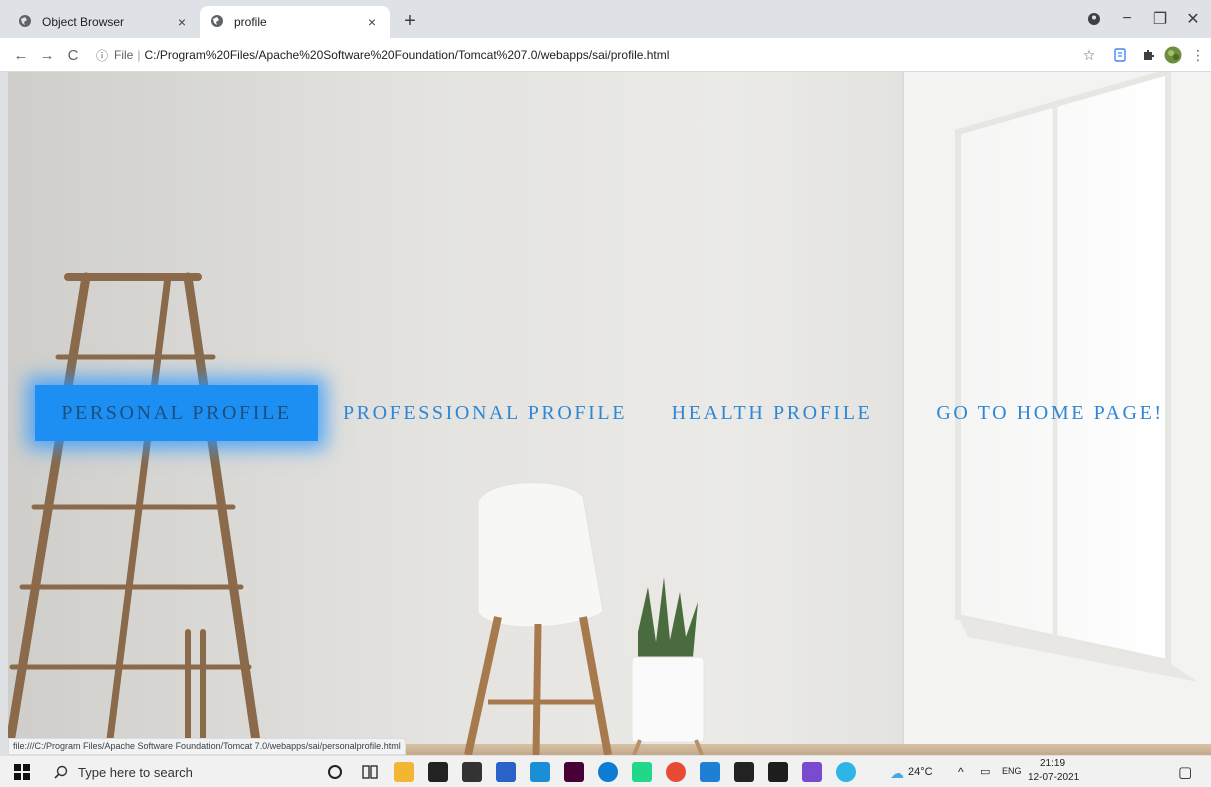 This screenshot has width=1211, height=787. I want to click on reload-button: C, so click(73, 55).